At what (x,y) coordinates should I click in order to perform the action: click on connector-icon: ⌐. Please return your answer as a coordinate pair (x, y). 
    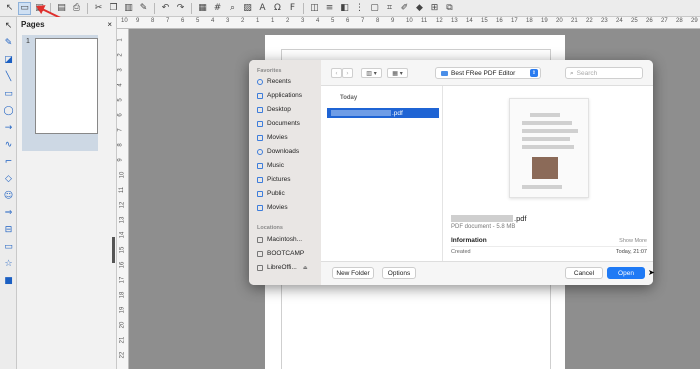
    Looking at the image, I should click on (8, 161).